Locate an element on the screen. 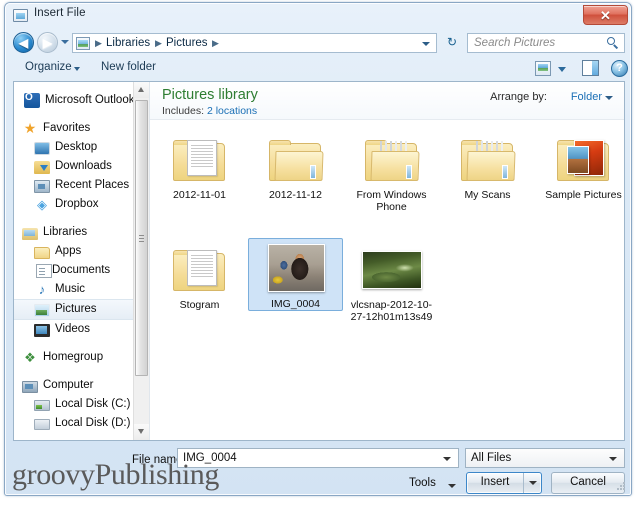 The width and height of the screenshot is (640, 506). file-item: 2012-11-01 is located at coordinates (199, 165).